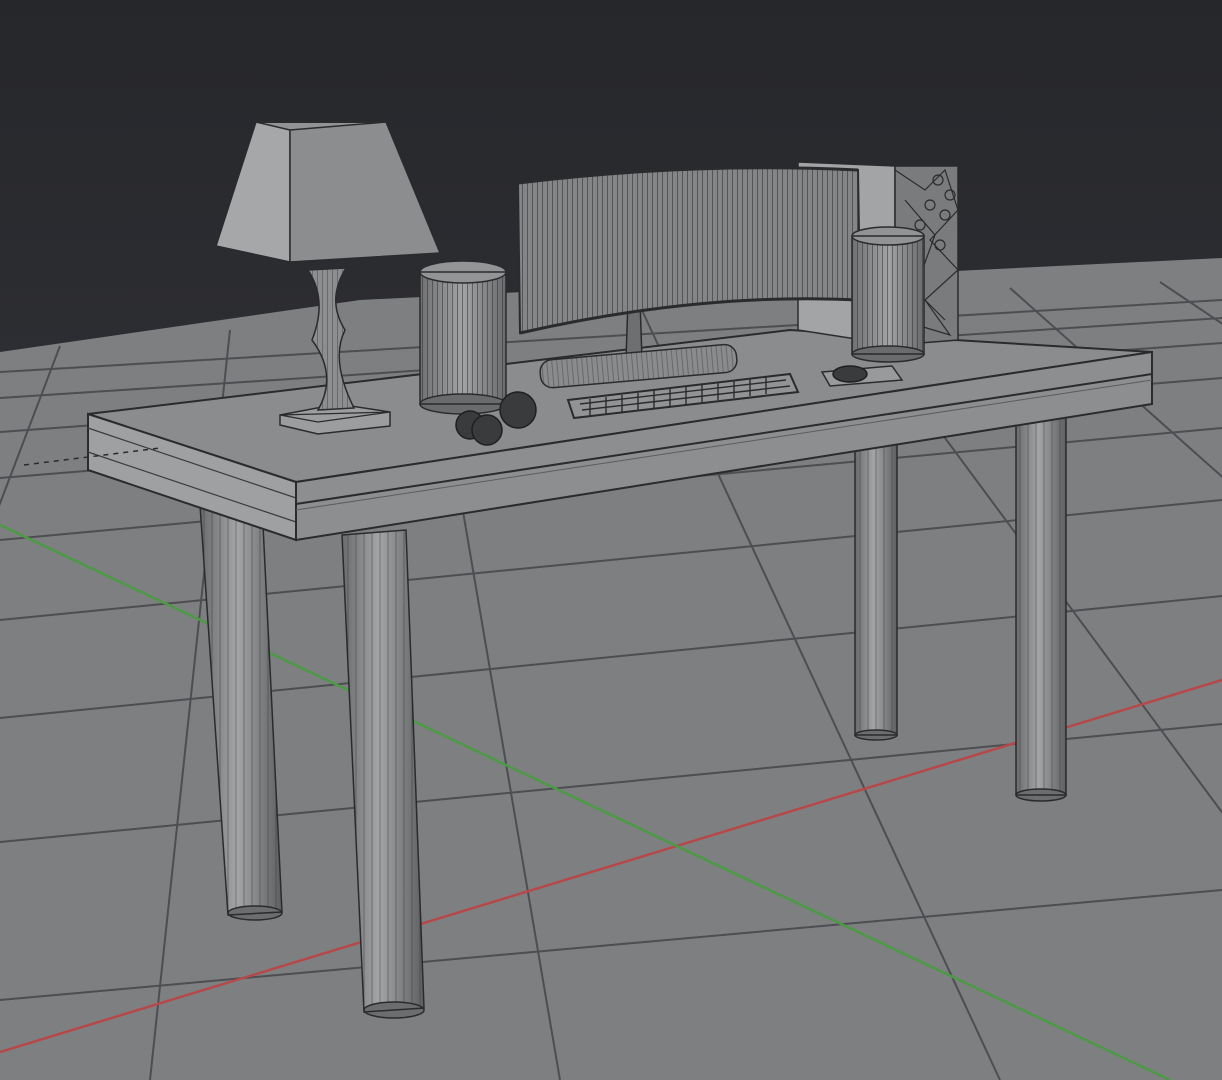 The height and width of the screenshot is (1080, 1222). What do you see at coordinates (850, 374) in the screenshot?
I see `mouse` at bounding box center [850, 374].